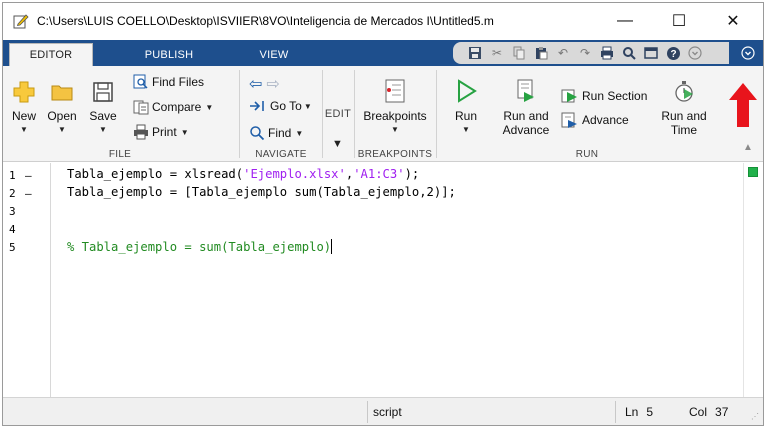 The height and width of the screenshot is (428, 768). Describe the element at coordinates (748, 147) in the screenshot. I see `collapse-toolstrip-icon: ▲` at that location.